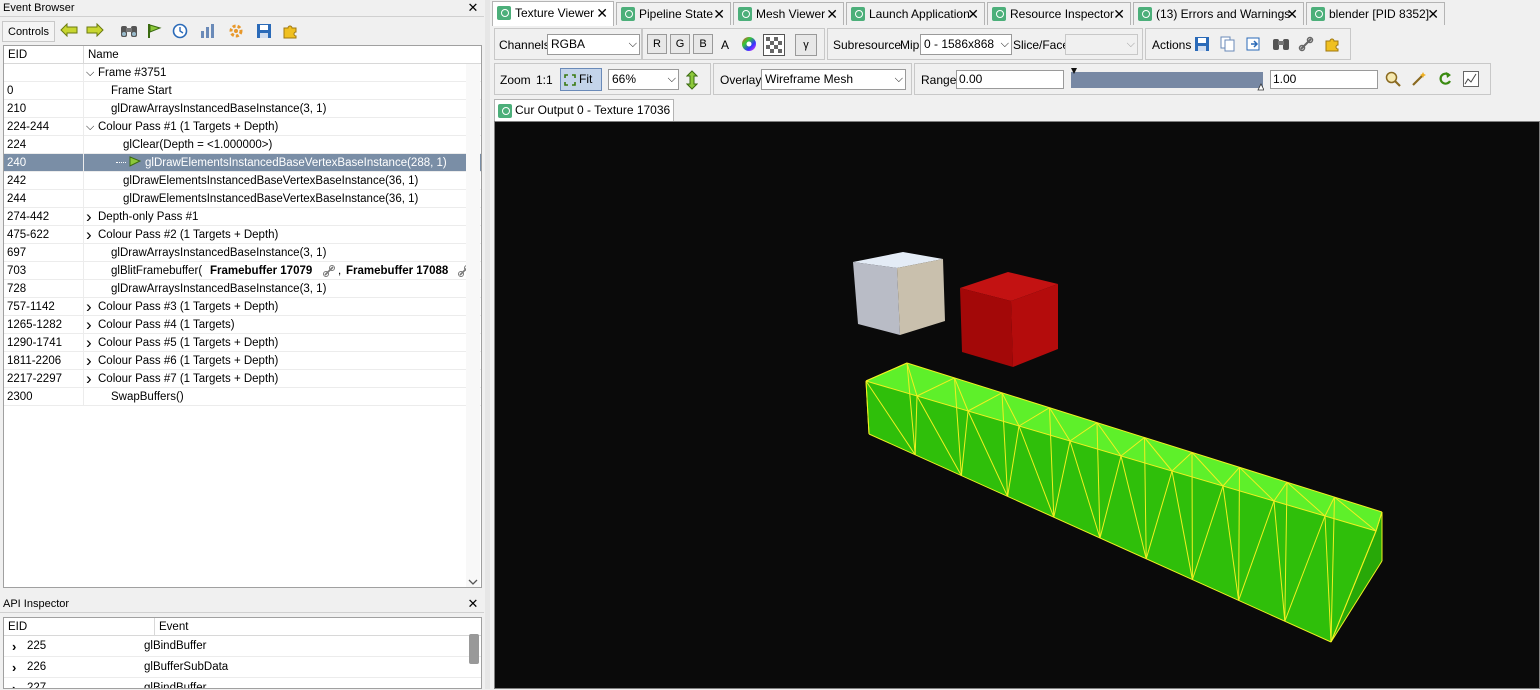 This screenshot has width=1540, height=690. I want to click on save-icon, so click(265, 32).